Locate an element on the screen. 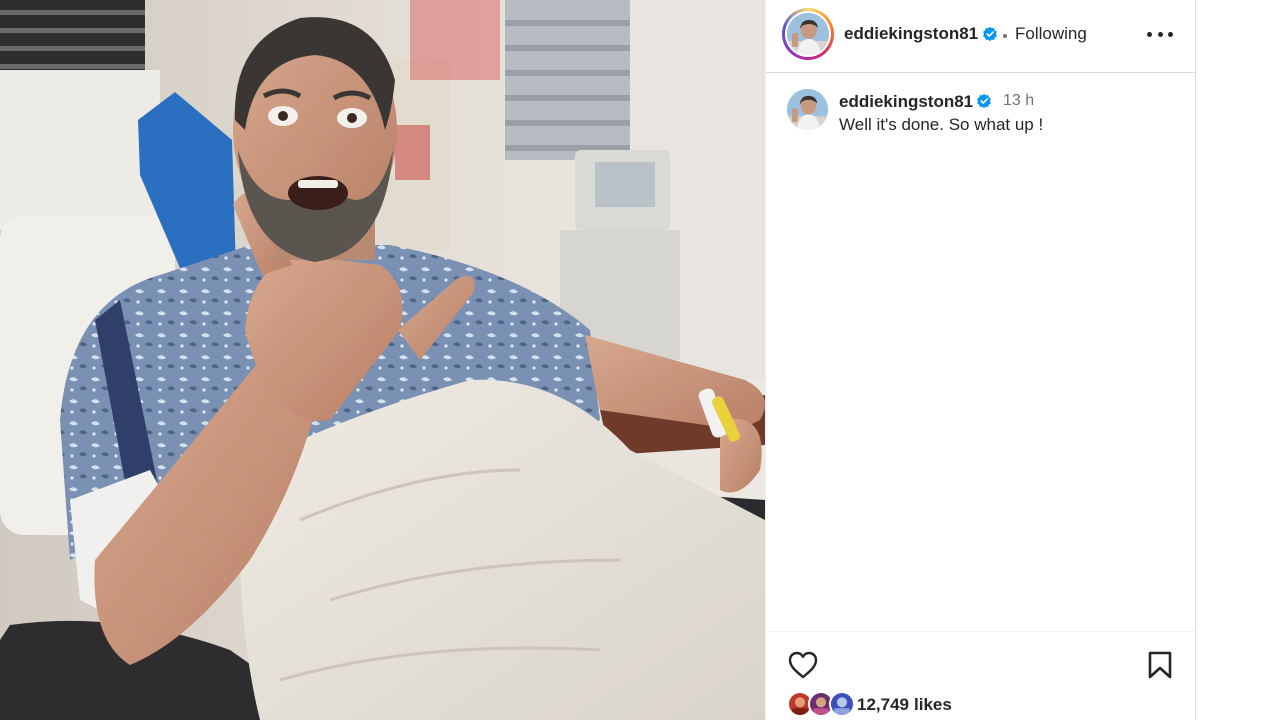 This screenshot has width=1280, height=720. likes-count: 12,749 likes is located at coordinates (904, 705).